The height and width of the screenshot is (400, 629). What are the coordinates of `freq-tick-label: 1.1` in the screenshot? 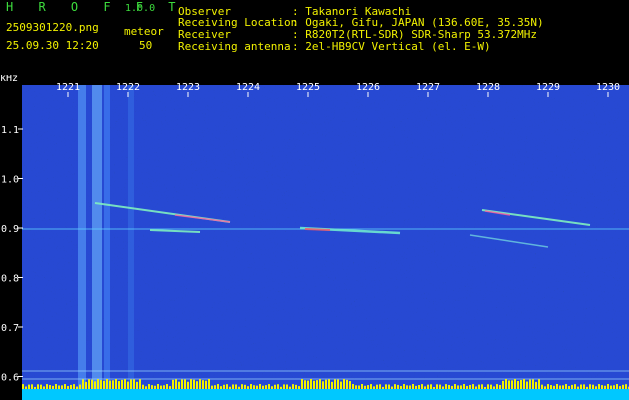 It's located at (10, 130).